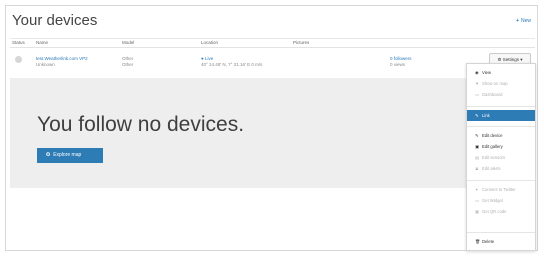 The height and width of the screenshot is (256, 544). I want to click on column-location: Location, so click(209, 42).